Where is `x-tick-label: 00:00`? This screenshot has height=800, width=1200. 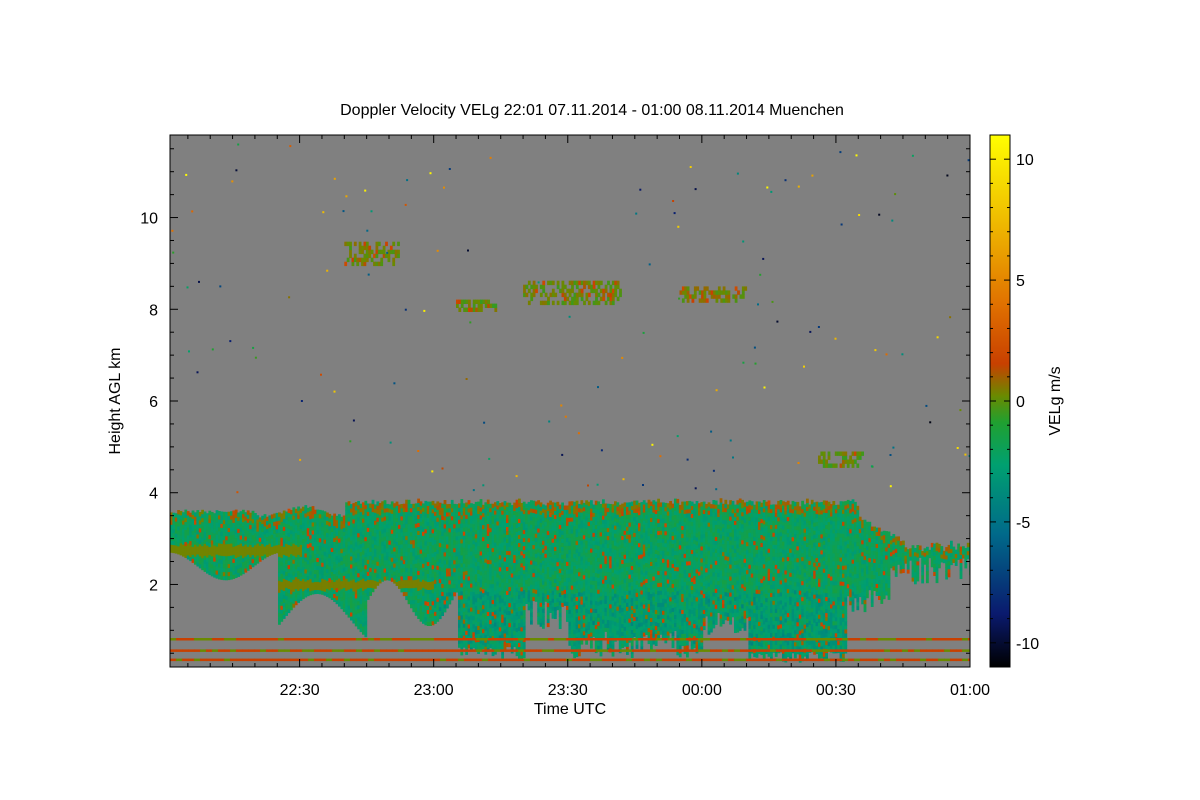 x-tick-label: 00:00 is located at coordinates (702, 690).